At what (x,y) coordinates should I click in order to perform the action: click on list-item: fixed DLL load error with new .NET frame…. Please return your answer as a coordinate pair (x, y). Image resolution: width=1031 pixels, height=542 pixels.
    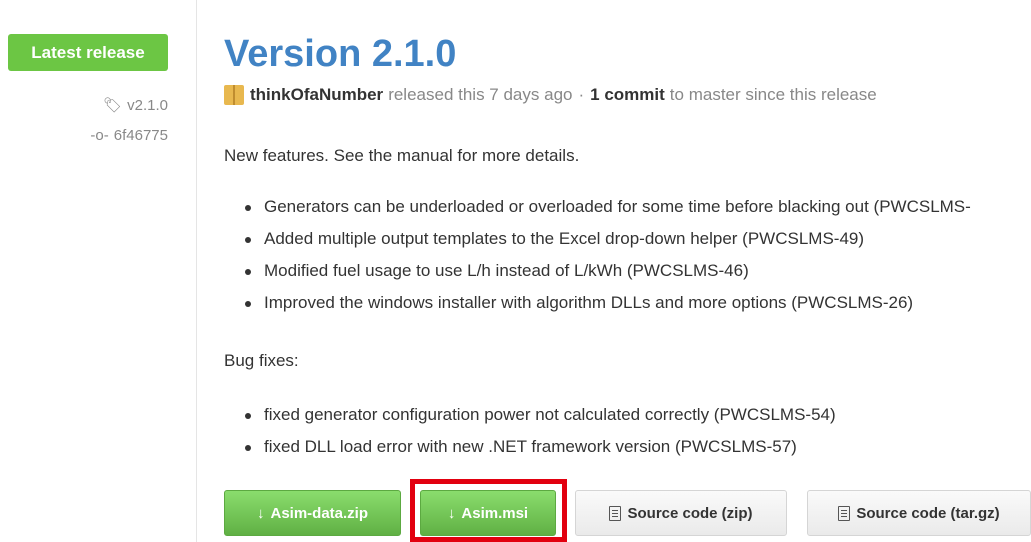
    Looking at the image, I should click on (530, 452).